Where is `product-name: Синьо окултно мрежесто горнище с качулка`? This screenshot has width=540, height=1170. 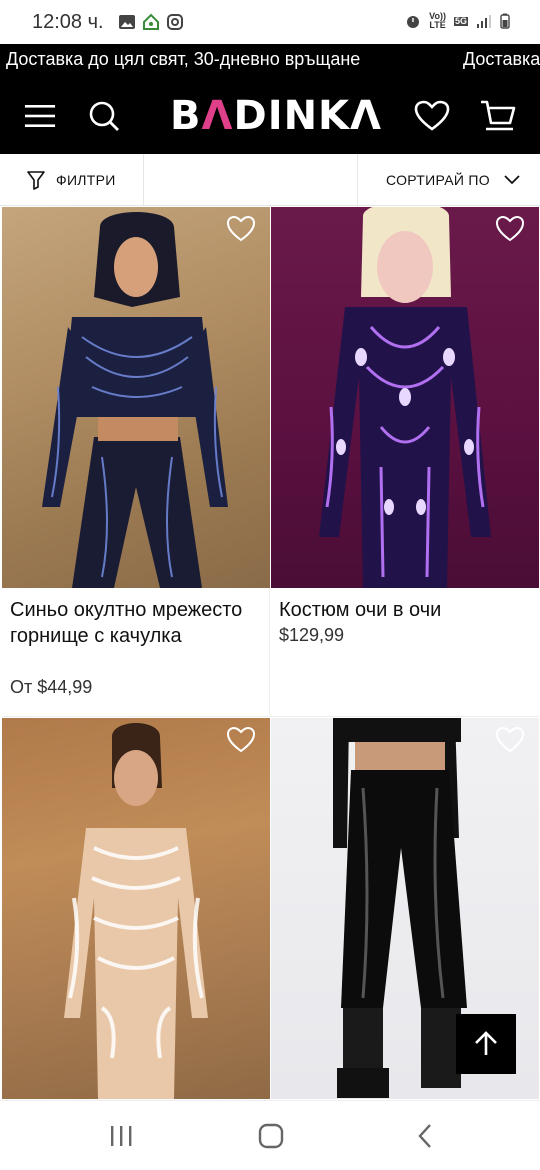
product-name: Синьо окултно мрежесто горнище с качулка is located at coordinates (135, 623).